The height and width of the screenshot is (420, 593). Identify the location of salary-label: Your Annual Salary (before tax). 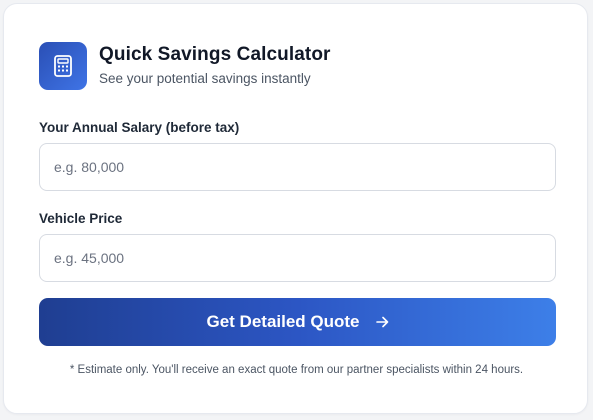
(139, 127).